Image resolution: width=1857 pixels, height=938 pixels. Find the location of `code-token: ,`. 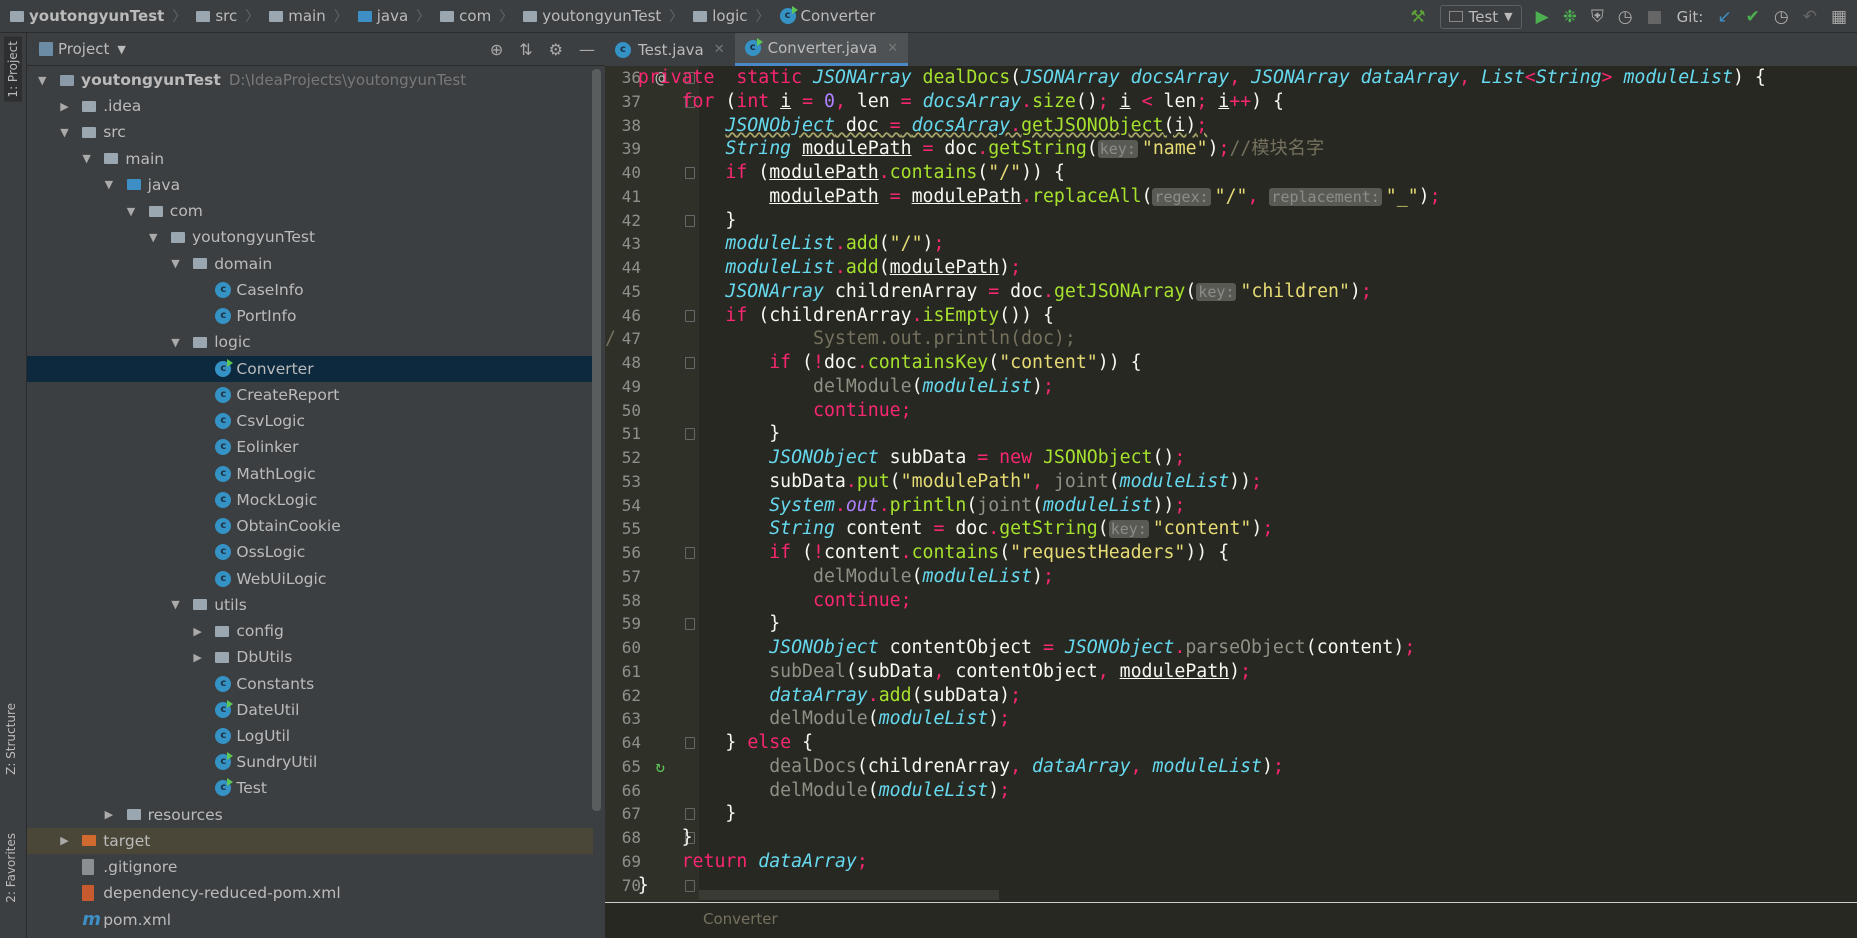

code-token: , is located at coordinates (939, 671).